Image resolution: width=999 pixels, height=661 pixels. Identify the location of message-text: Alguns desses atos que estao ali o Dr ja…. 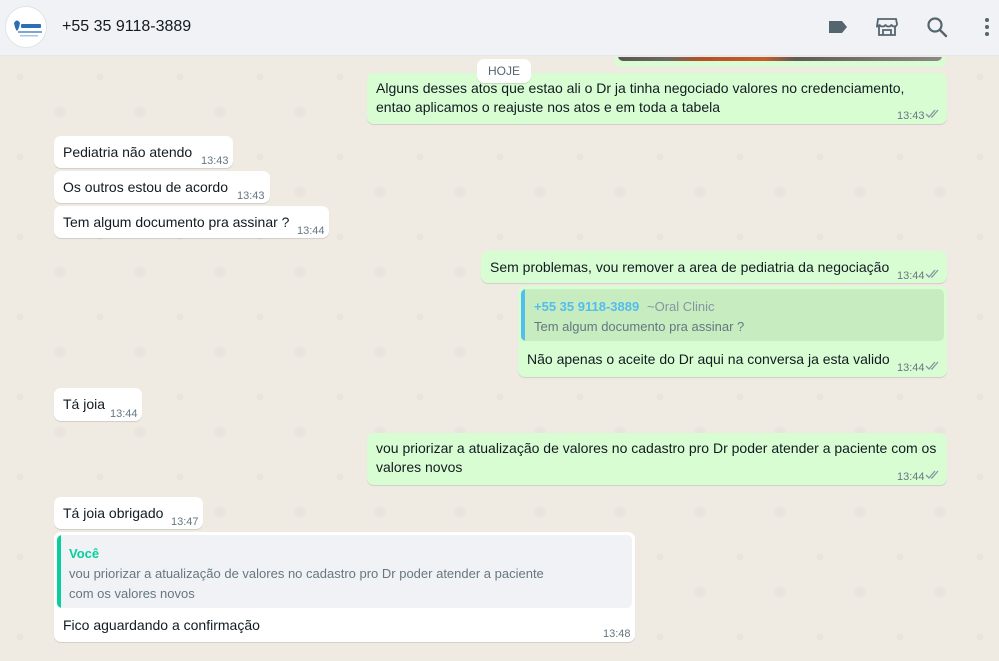
(640, 97).